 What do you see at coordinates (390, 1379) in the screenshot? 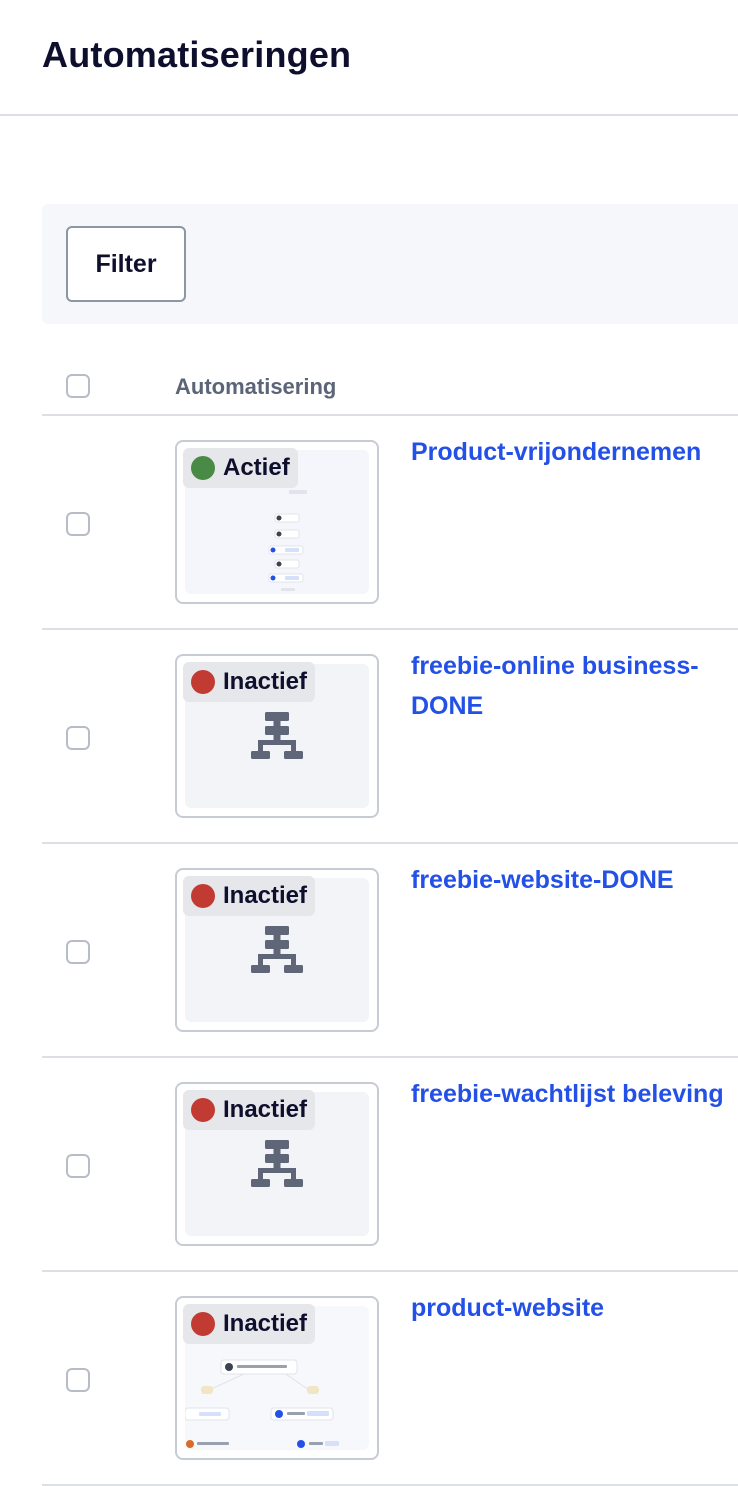
I see `table-row: Inactief product-website` at bounding box center [390, 1379].